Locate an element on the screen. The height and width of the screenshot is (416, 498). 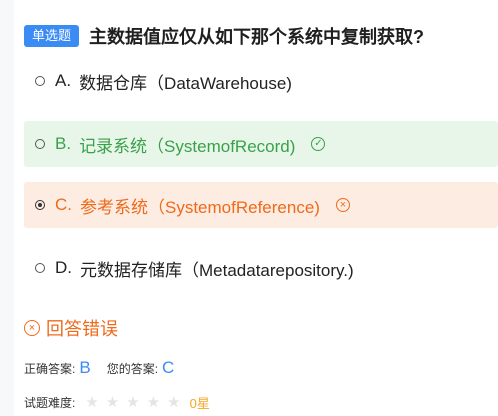
question-title: 主数据值应仅从如下那个系统中复制获取? is located at coordinates (257, 37).